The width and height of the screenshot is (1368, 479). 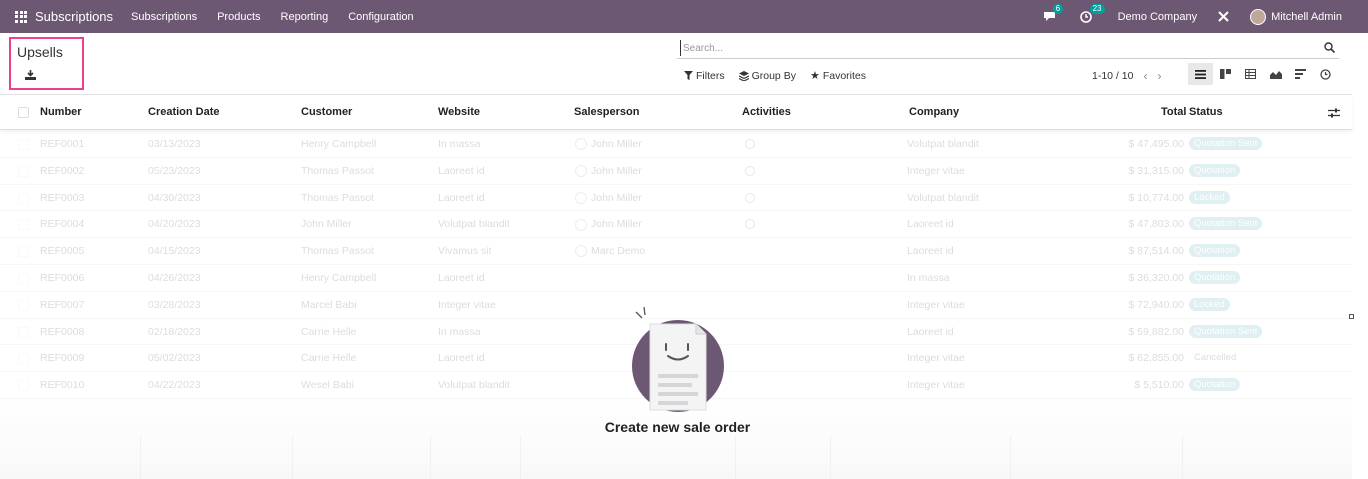 I want to click on user-menu: Mitchell Admin, so click(x=1296, y=16).